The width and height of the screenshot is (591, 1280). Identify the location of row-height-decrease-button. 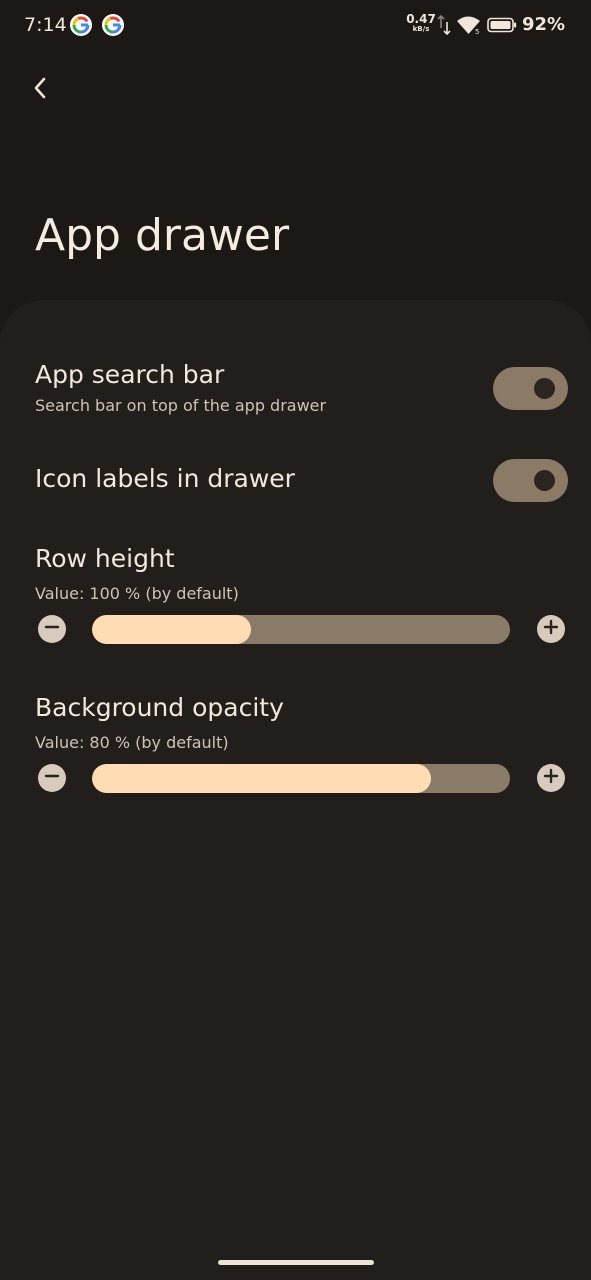
(52, 629).